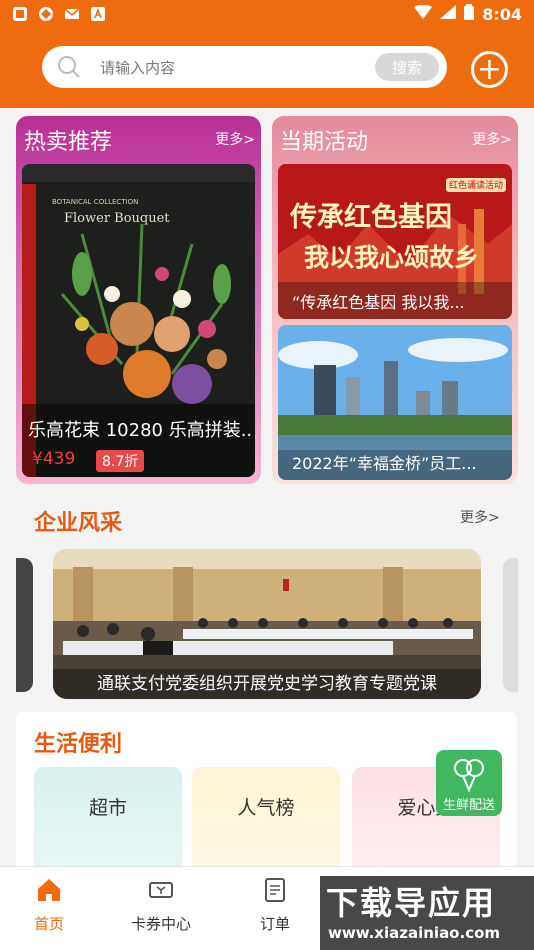 The image size is (534, 950). What do you see at coordinates (78, 523) in the screenshot?
I see `enterprise-section-title: 企业风采` at bounding box center [78, 523].